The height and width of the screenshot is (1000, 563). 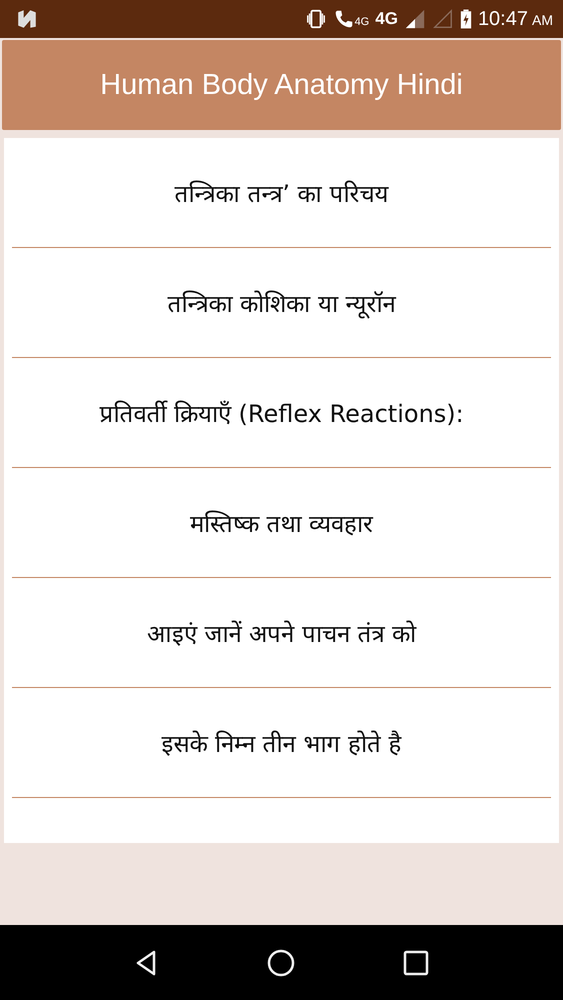 What do you see at coordinates (515, 19) in the screenshot?
I see `clock-time: 10:47 AM` at bounding box center [515, 19].